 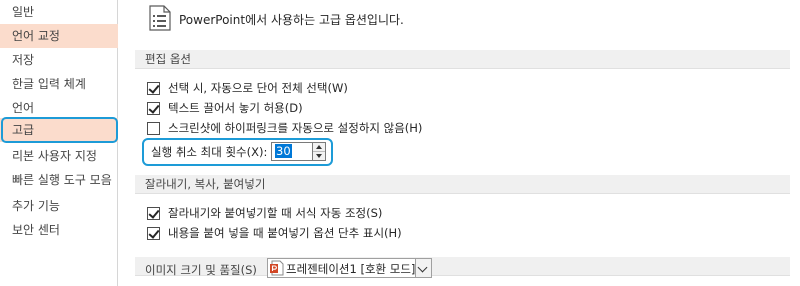 I want to click on option-label: 내용을 붙여 넣을 때 붙여넣기 옵션 단추 표시(H), so click(x=285, y=233).